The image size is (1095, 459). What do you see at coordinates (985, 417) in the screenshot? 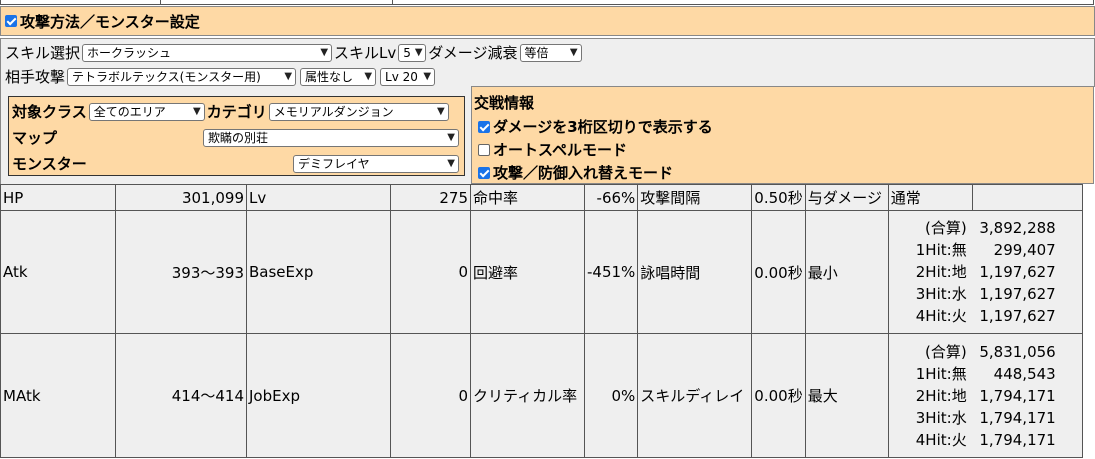
I see `list-item: 3Hit:水 1,794,171` at bounding box center [985, 417].